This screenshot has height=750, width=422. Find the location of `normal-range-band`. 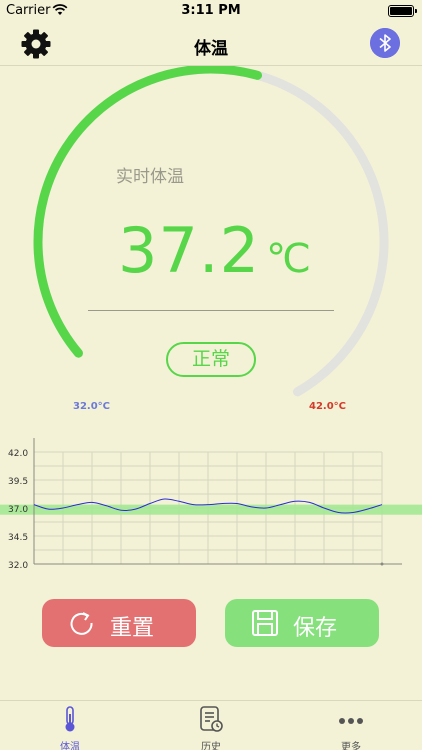

normal-range-band is located at coordinates (211, 509).